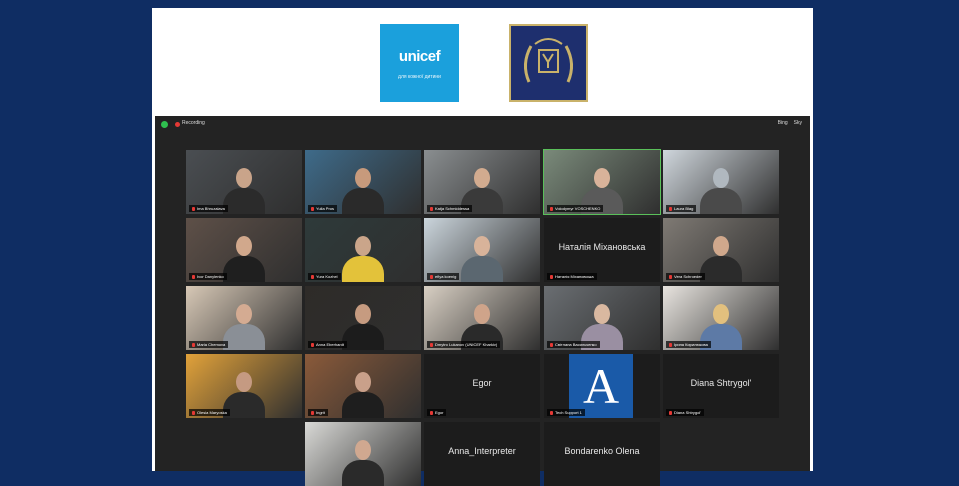  Describe the element at coordinates (177, 124) in the screenshot. I see `record-icon` at that location.